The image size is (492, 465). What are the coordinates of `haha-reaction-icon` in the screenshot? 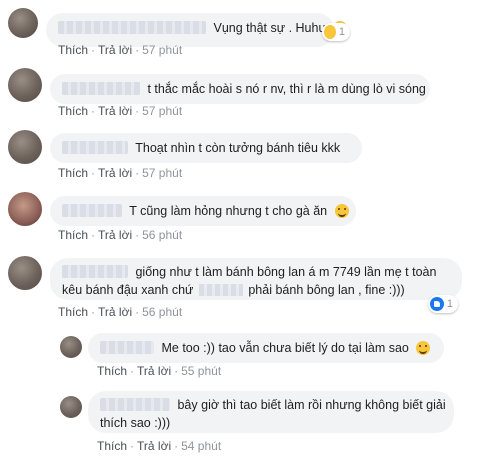 It's located at (330, 32).